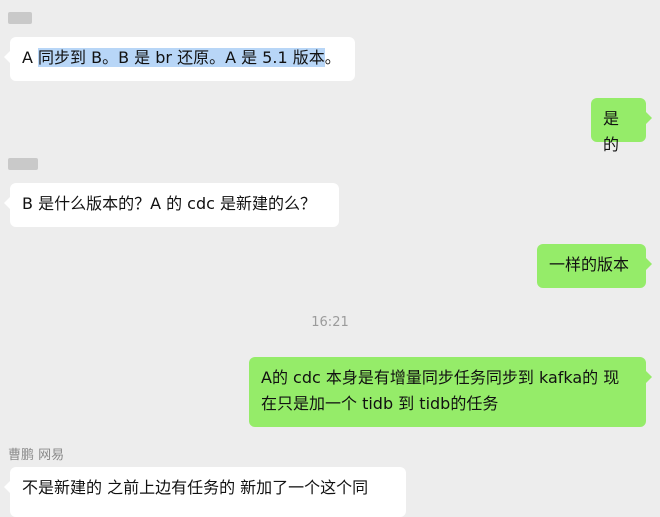 Image resolution: width=660 pixels, height=517 pixels. What do you see at coordinates (380, 403) in the screenshot?
I see `message-text-line: 在只是加一个 tidb 到 tidb的任务` at bounding box center [380, 403].